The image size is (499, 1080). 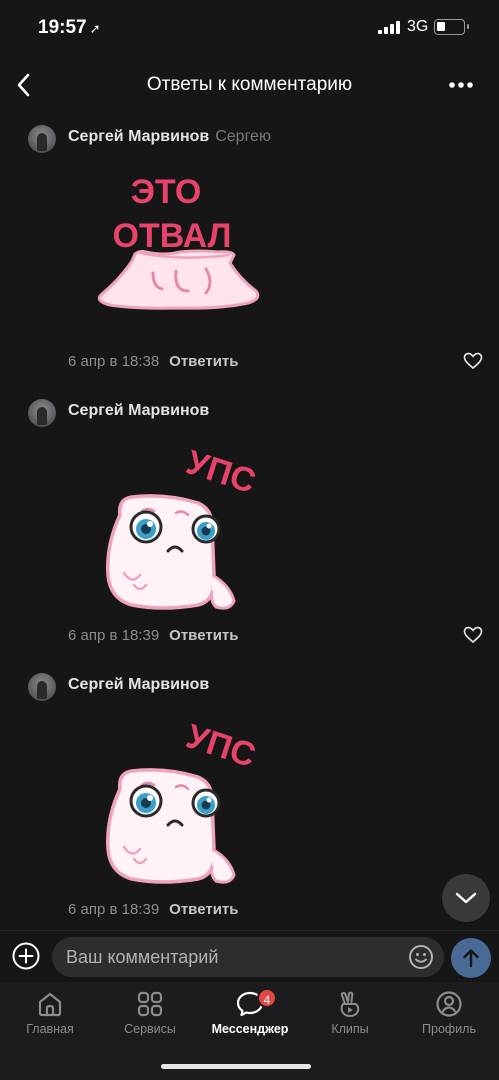 I want to click on sticker-image: ЭТО ОТВАЛ, so click(x=180, y=246).